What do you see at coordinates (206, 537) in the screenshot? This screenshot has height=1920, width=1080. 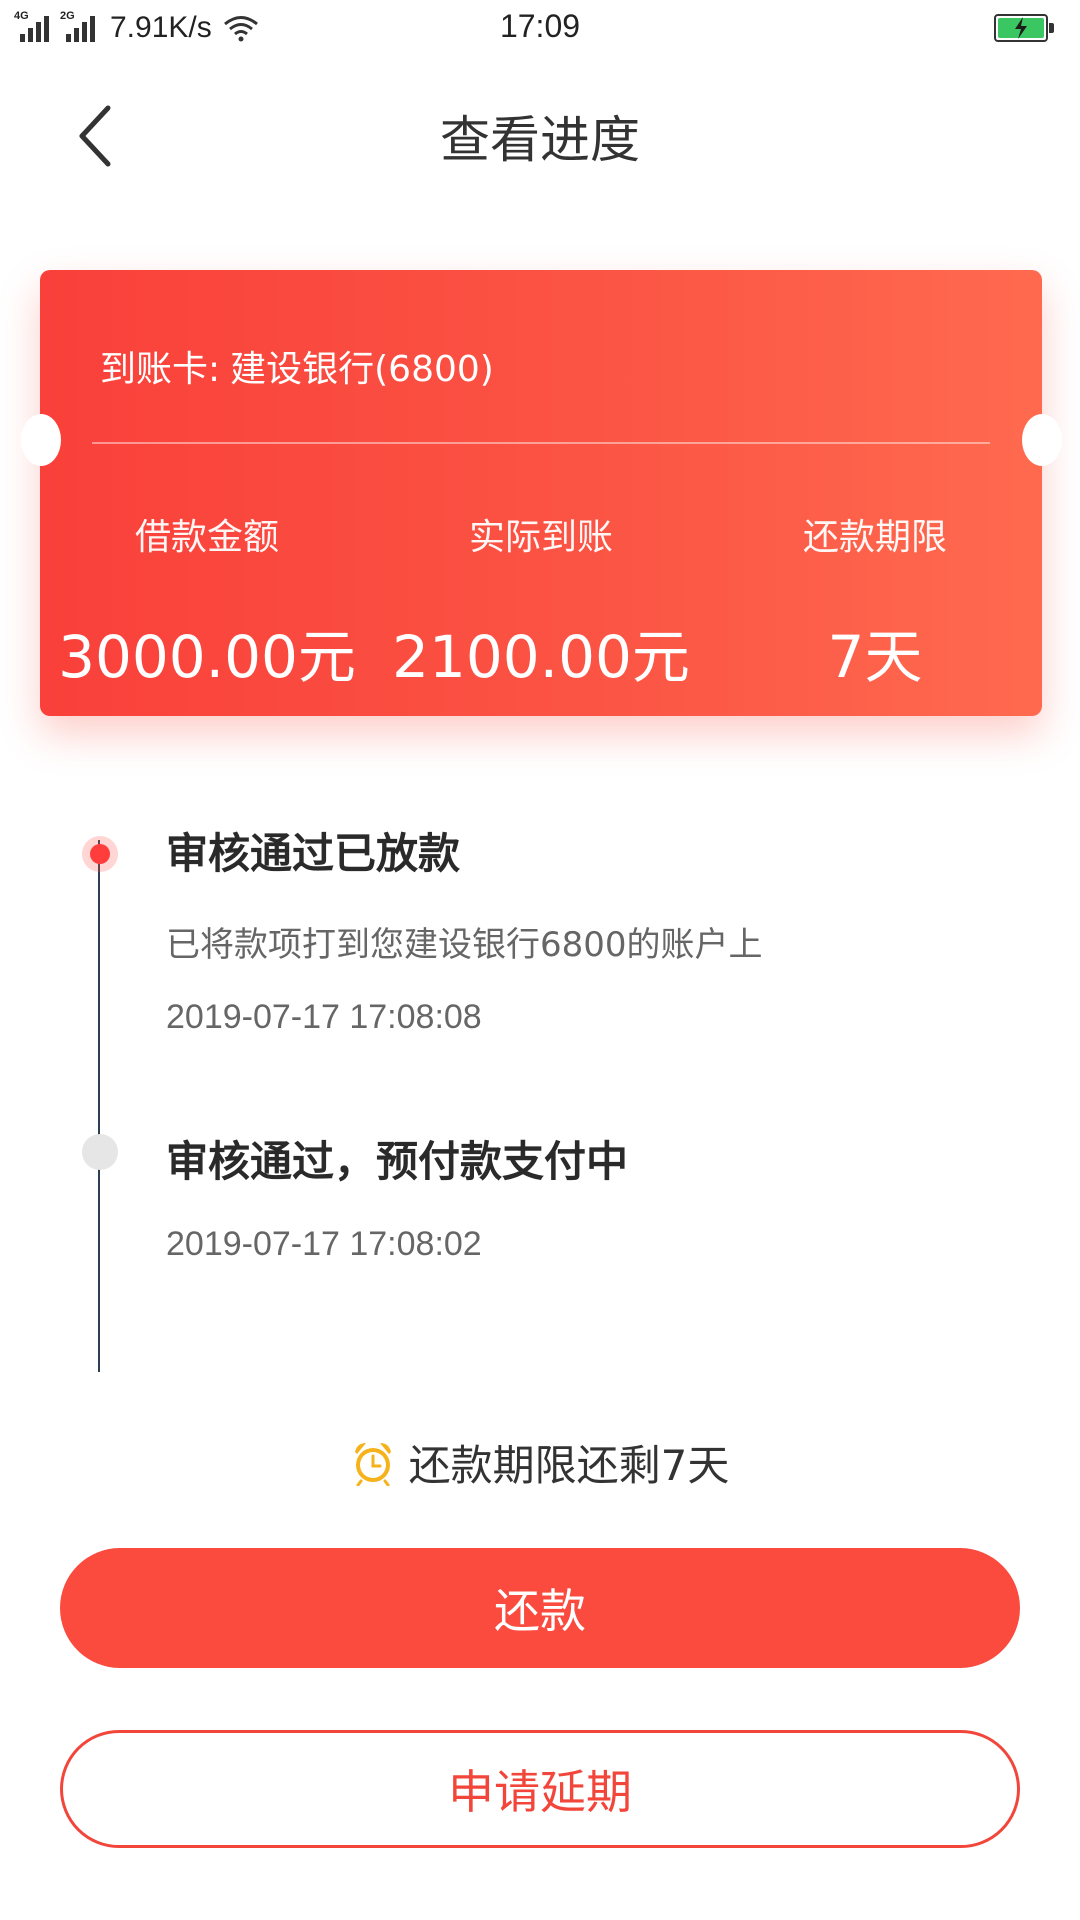 I see `stat-label: 借款金额` at bounding box center [206, 537].